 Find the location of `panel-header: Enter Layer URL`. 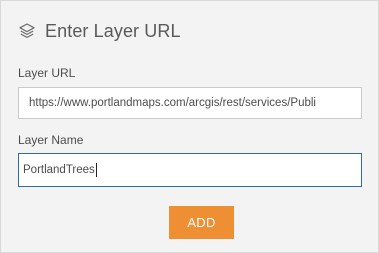

panel-header: Enter Layer URL is located at coordinates (99, 31).